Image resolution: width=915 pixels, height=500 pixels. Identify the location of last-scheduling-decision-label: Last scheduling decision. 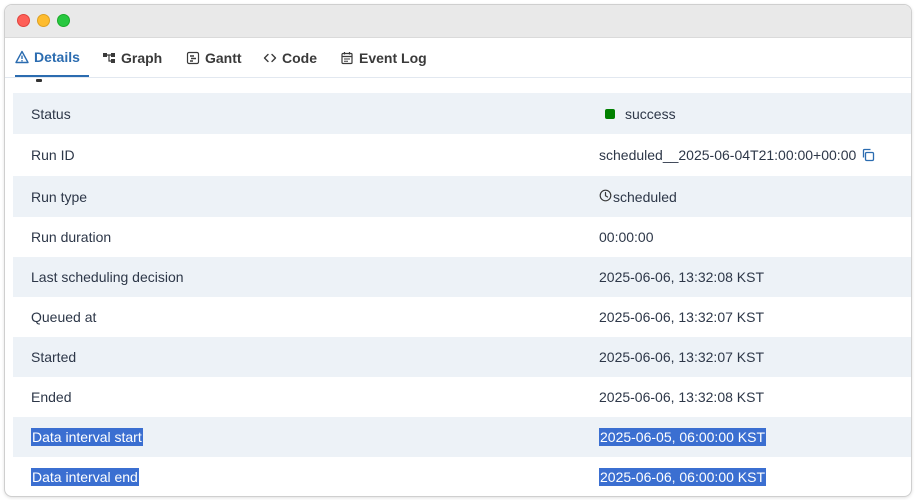
(107, 277).